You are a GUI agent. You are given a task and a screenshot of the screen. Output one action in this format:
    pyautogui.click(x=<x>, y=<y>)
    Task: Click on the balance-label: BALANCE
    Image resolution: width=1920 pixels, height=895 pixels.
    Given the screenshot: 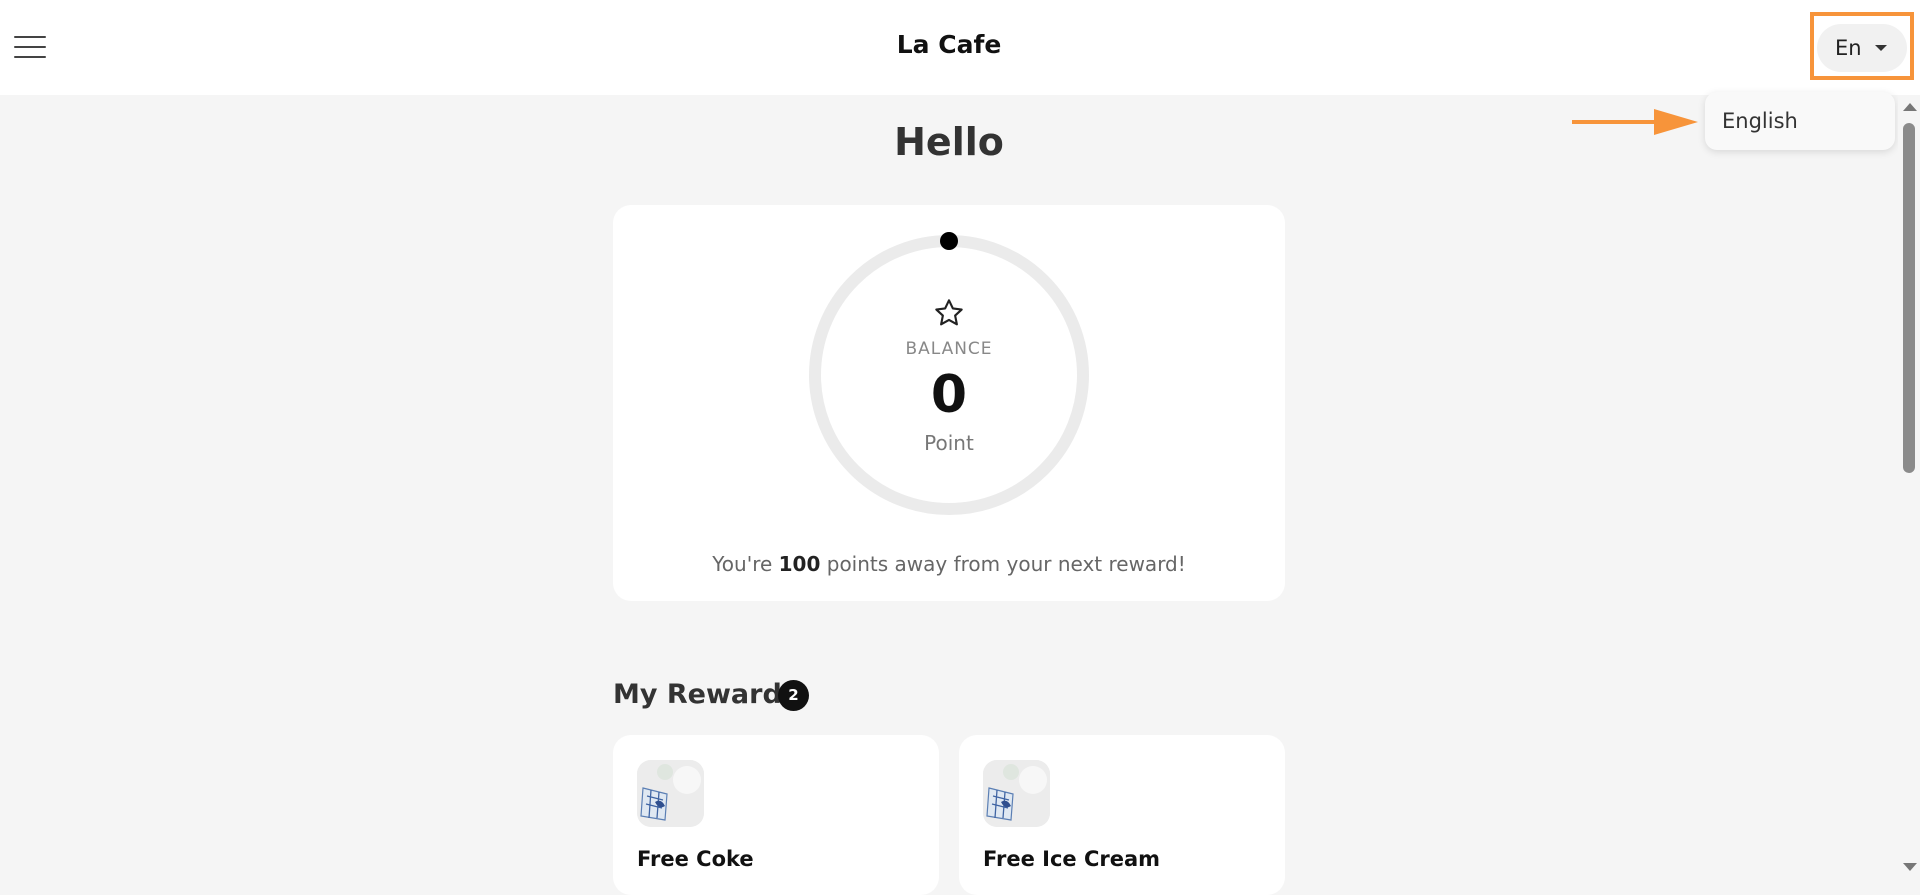 What is the action you would take?
    pyautogui.click(x=949, y=349)
    